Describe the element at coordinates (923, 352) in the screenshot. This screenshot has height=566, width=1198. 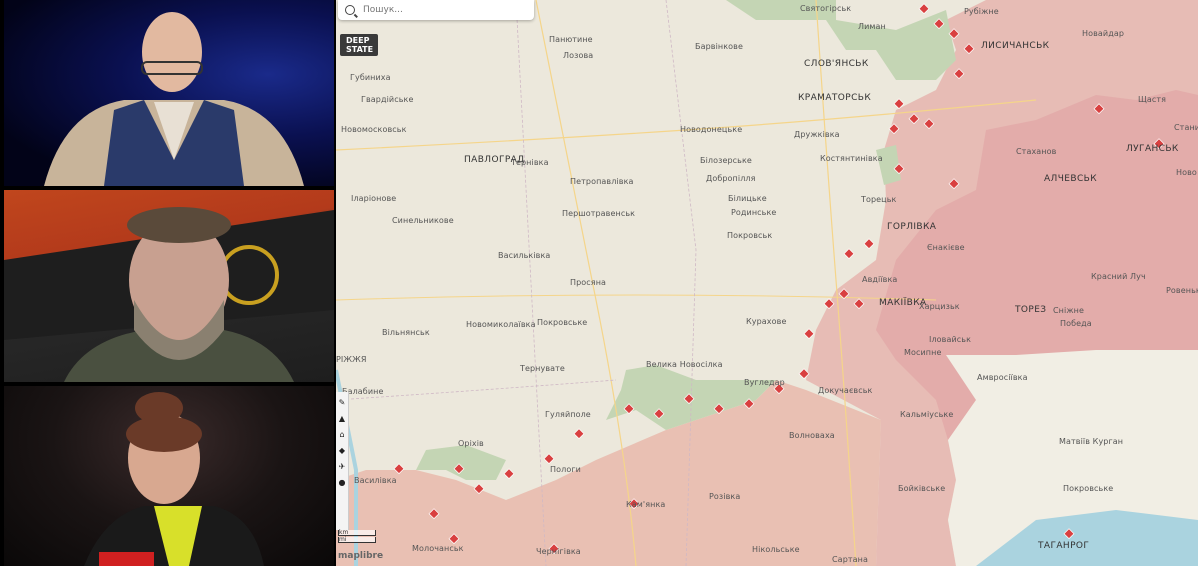
I see `map-label: Мосипне` at that location.